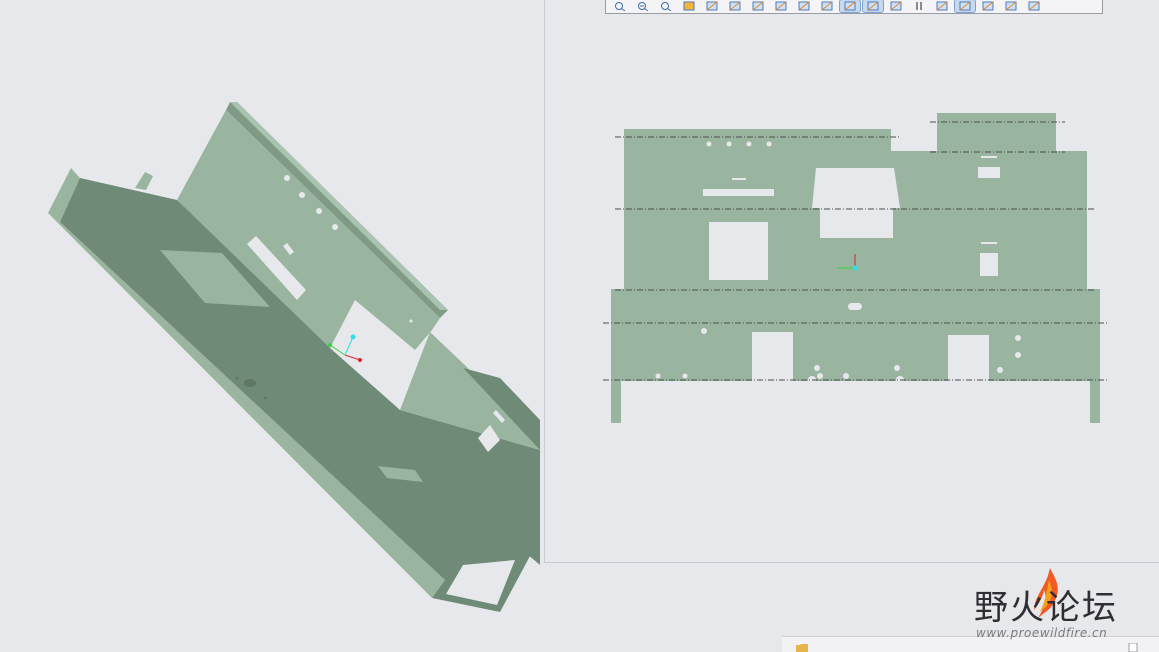 Image resolution: width=1159 pixels, height=652 pixels. What do you see at coordinates (1046, 608) in the screenshot?
I see `watermark-title: 野火论坛` at bounding box center [1046, 608].